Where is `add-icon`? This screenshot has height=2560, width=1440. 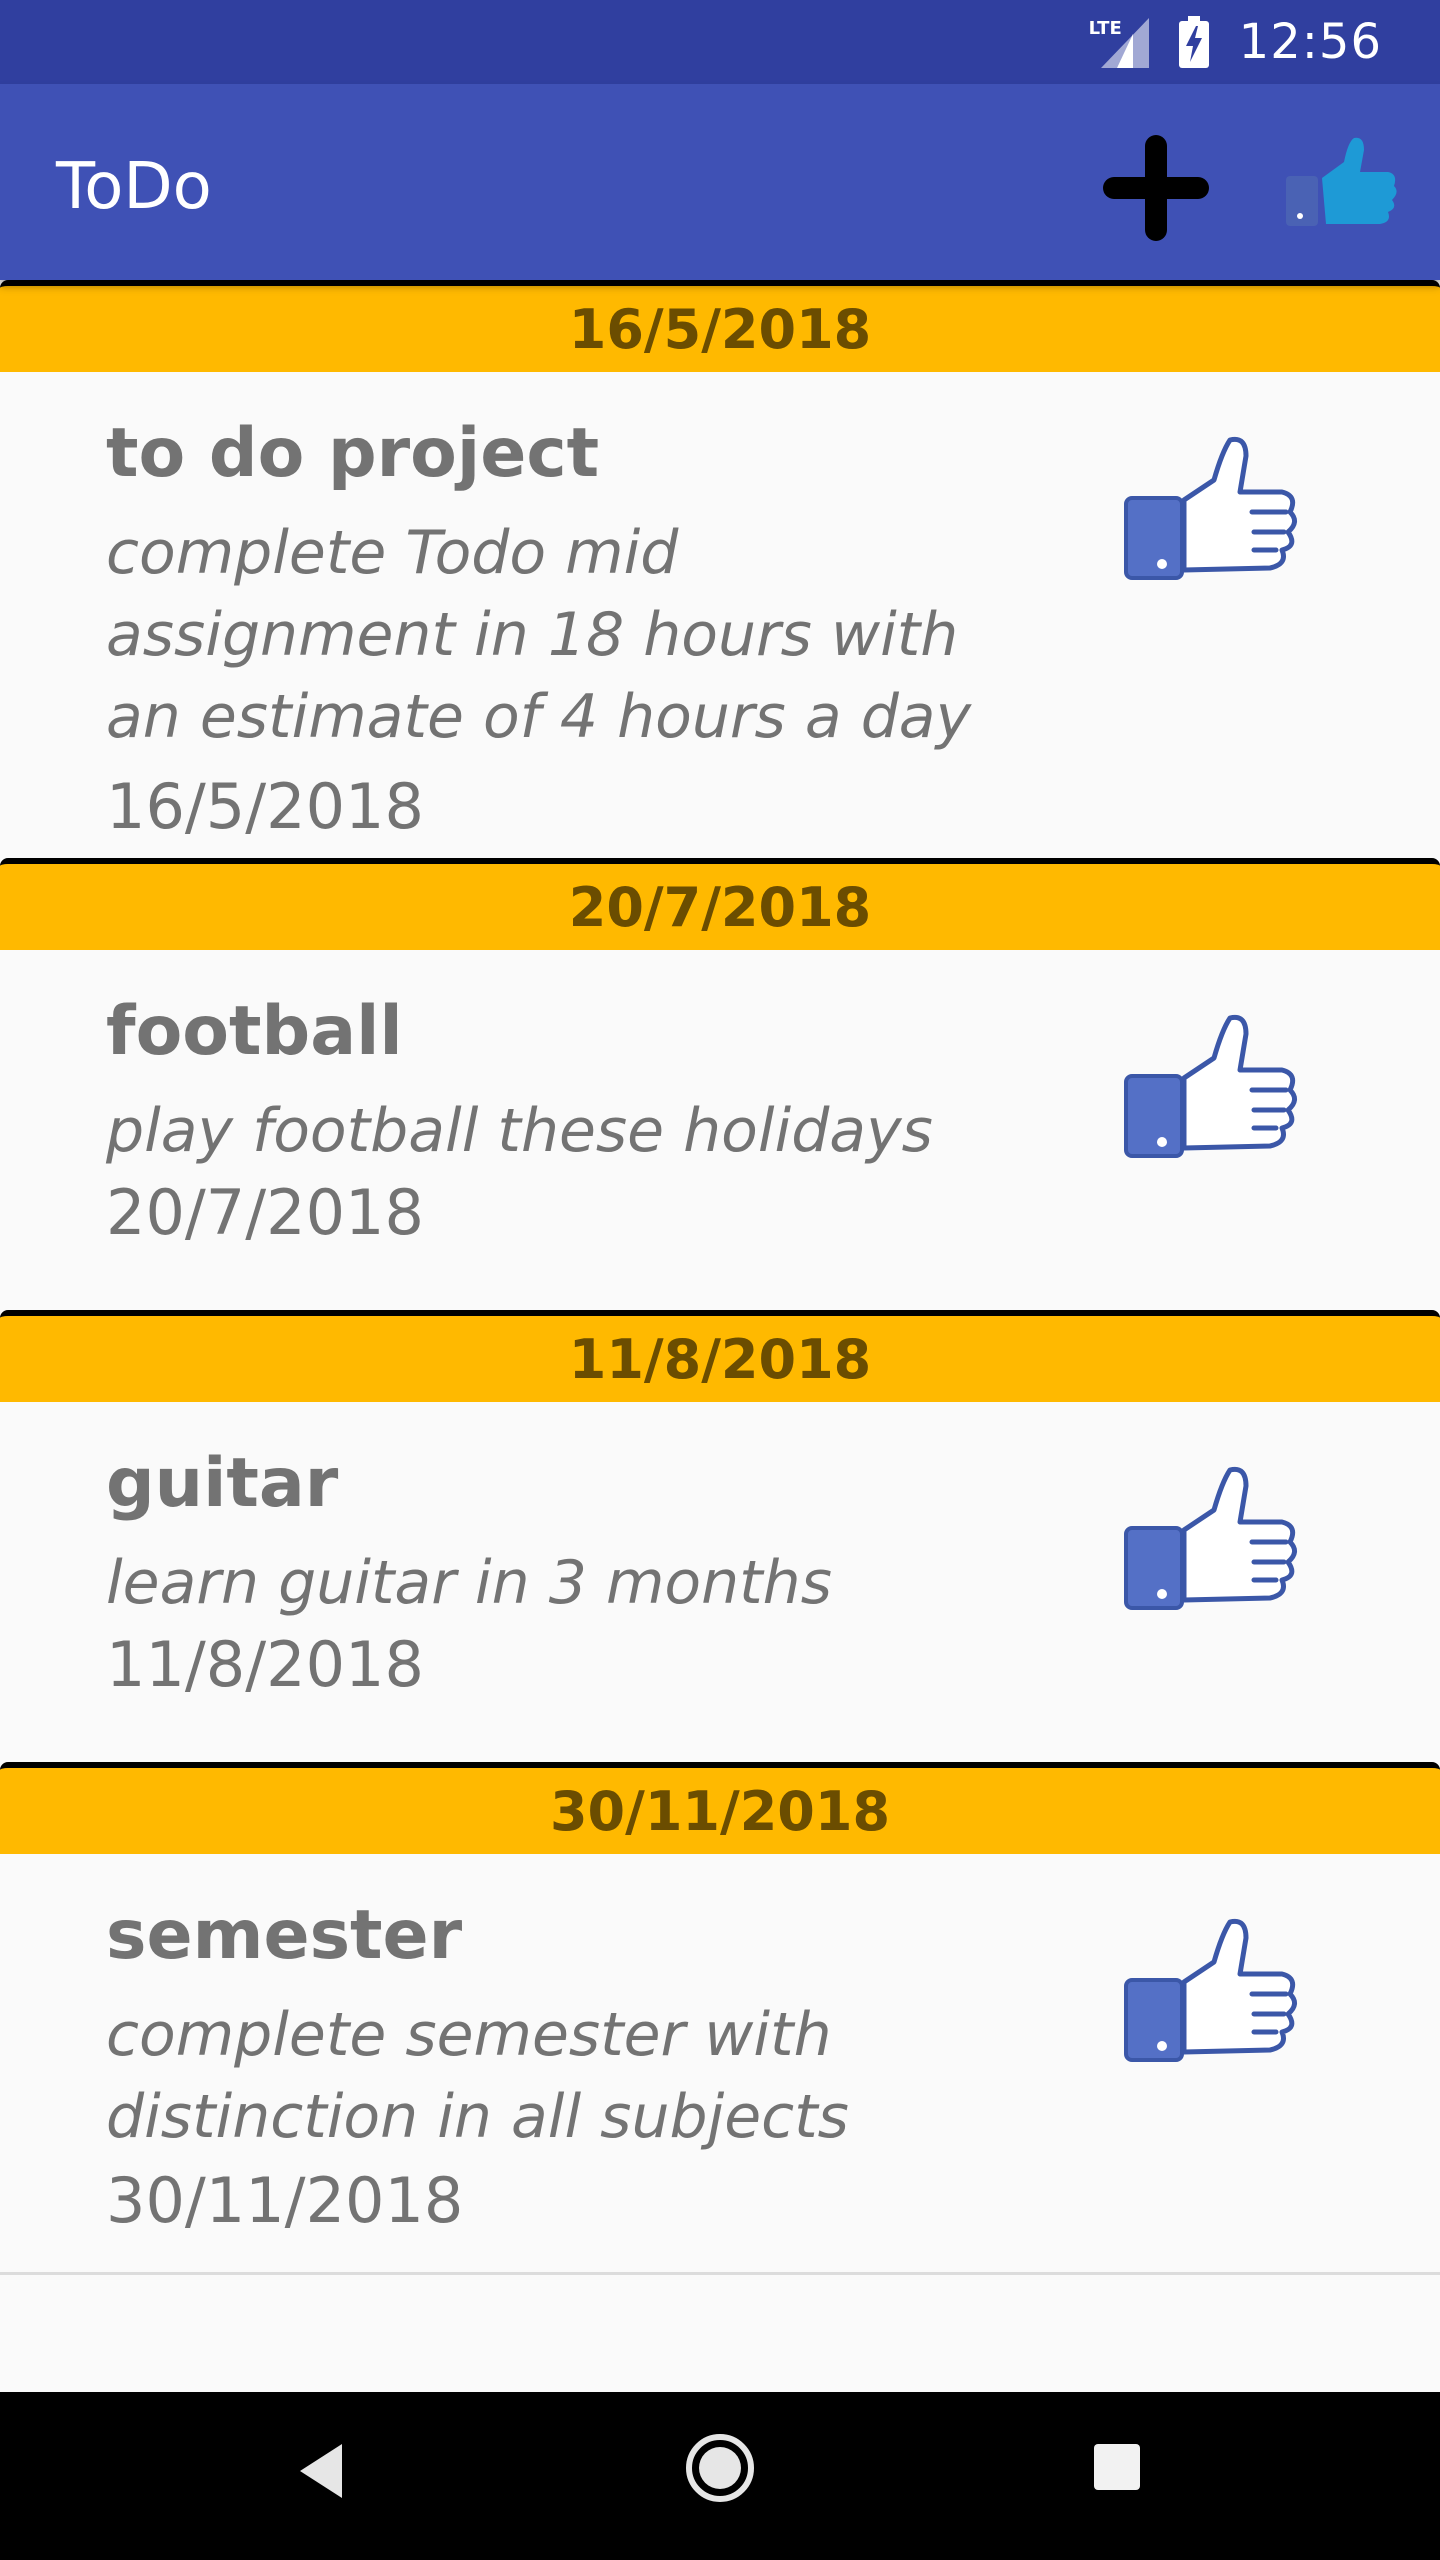
add-icon is located at coordinates (1156, 188).